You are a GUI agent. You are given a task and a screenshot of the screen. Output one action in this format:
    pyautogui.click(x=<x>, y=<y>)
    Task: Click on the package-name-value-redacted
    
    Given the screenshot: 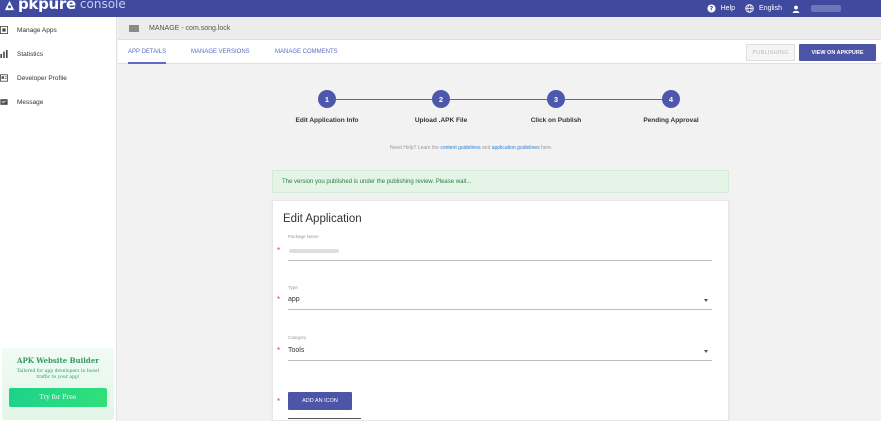 What is the action you would take?
    pyautogui.click(x=314, y=251)
    